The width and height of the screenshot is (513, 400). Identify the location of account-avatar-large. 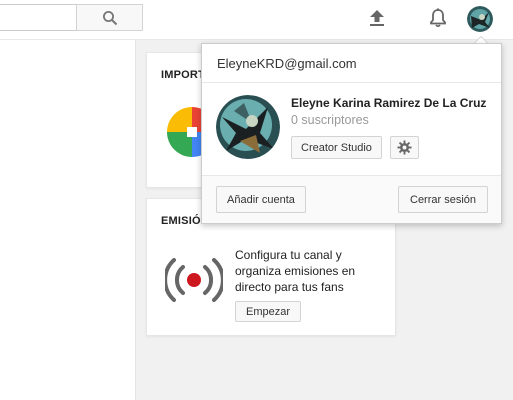
(248, 127).